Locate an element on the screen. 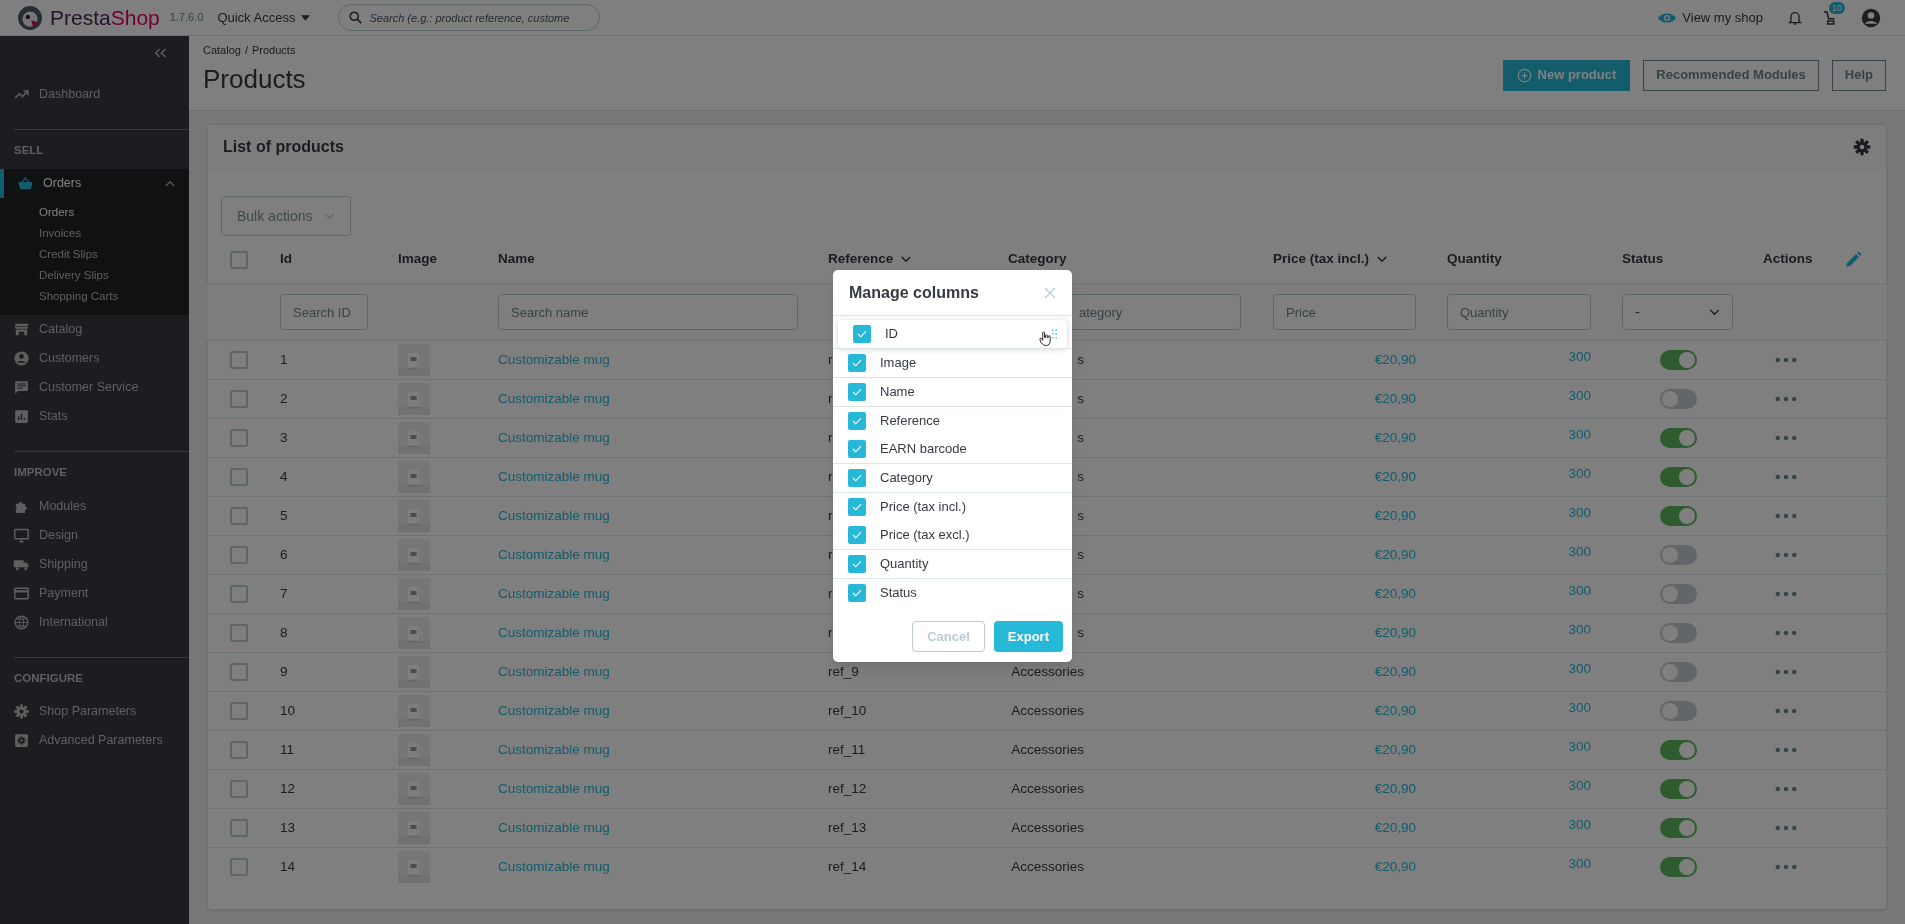 This screenshot has width=1905, height=924. column-option: Price (tax excl.) is located at coordinates (952, 535).